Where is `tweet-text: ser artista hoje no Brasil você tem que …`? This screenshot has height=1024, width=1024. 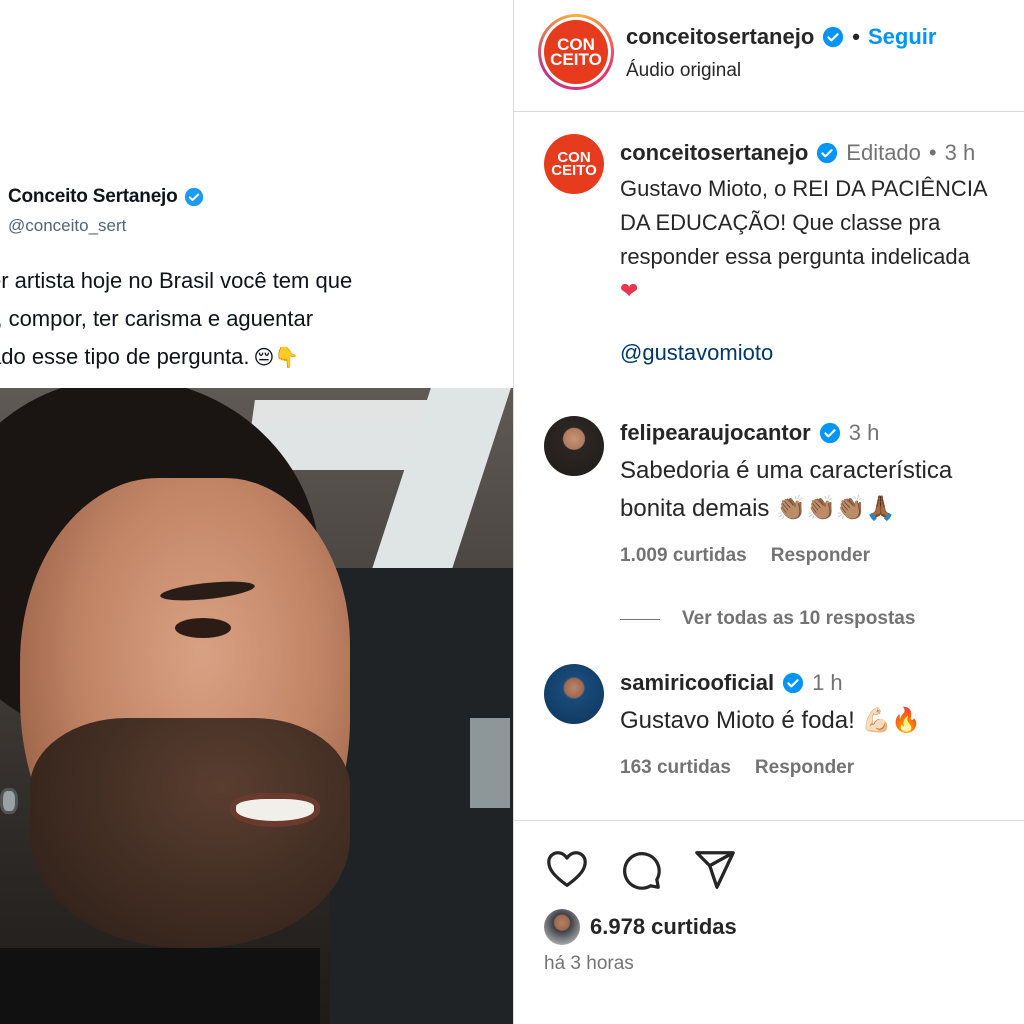
tweet-text: ser artista hoje no Brasil você tem que … is located at coordinates (249, 319).